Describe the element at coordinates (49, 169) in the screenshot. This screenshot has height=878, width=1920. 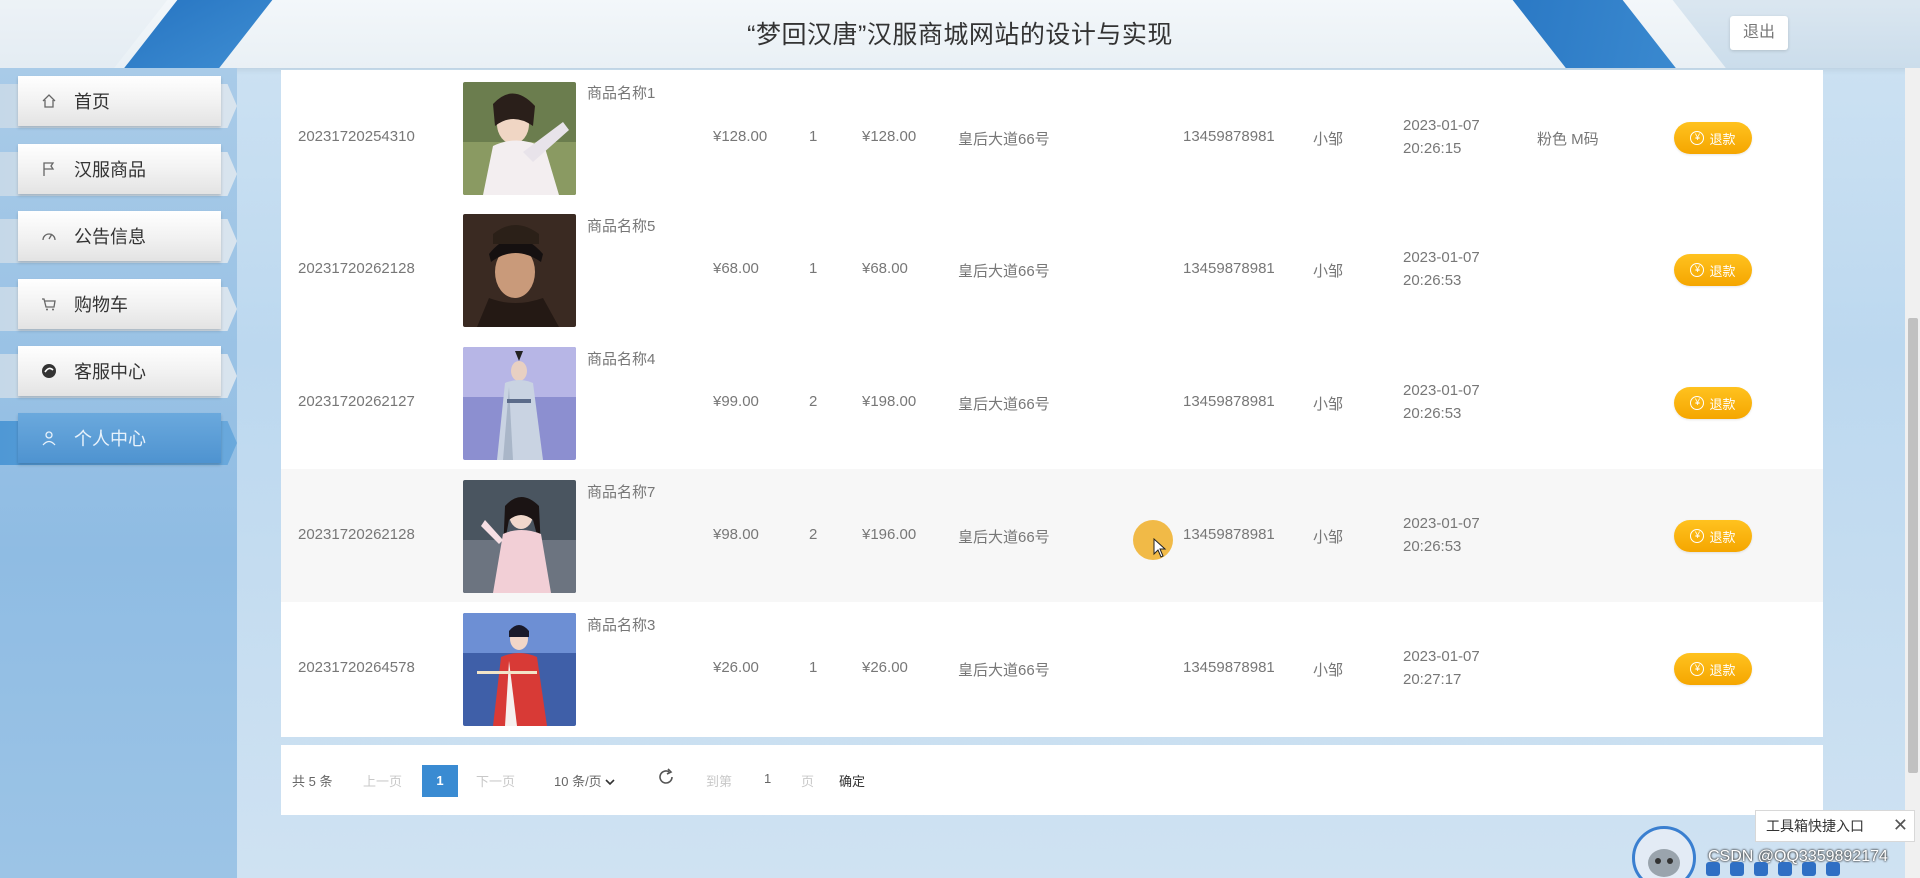
I see `flag-icon` at that location.